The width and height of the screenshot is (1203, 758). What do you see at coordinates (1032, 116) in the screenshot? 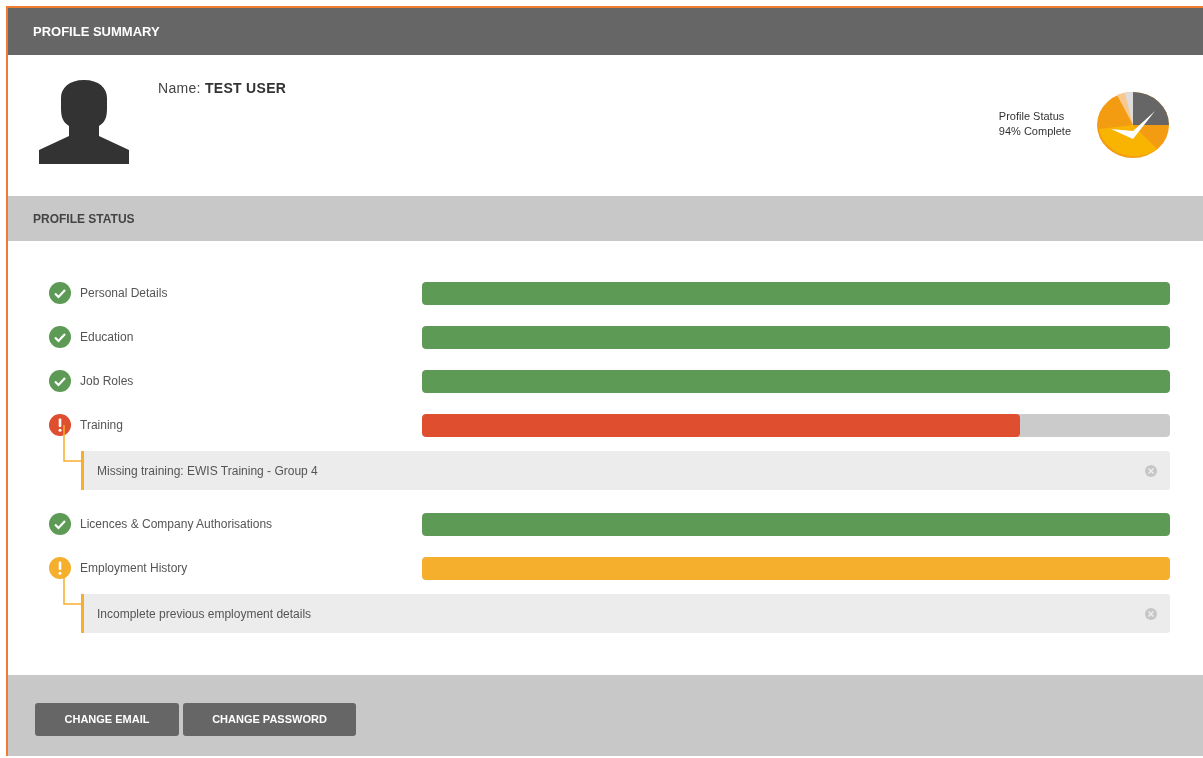
I see `profile-status-label: Profile Status` at bounding box center [1032, 116].